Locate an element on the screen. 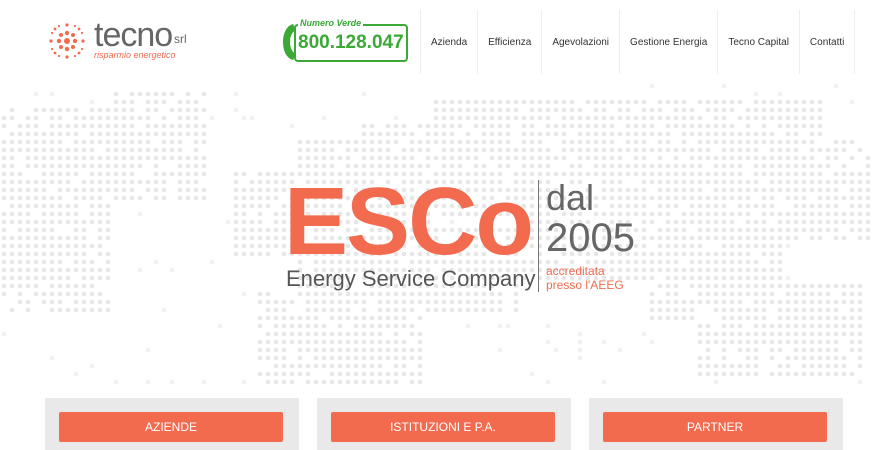 The image size is (873, 450). nav-item-efficienza: Efficienza is located at coordinates (509, 42).